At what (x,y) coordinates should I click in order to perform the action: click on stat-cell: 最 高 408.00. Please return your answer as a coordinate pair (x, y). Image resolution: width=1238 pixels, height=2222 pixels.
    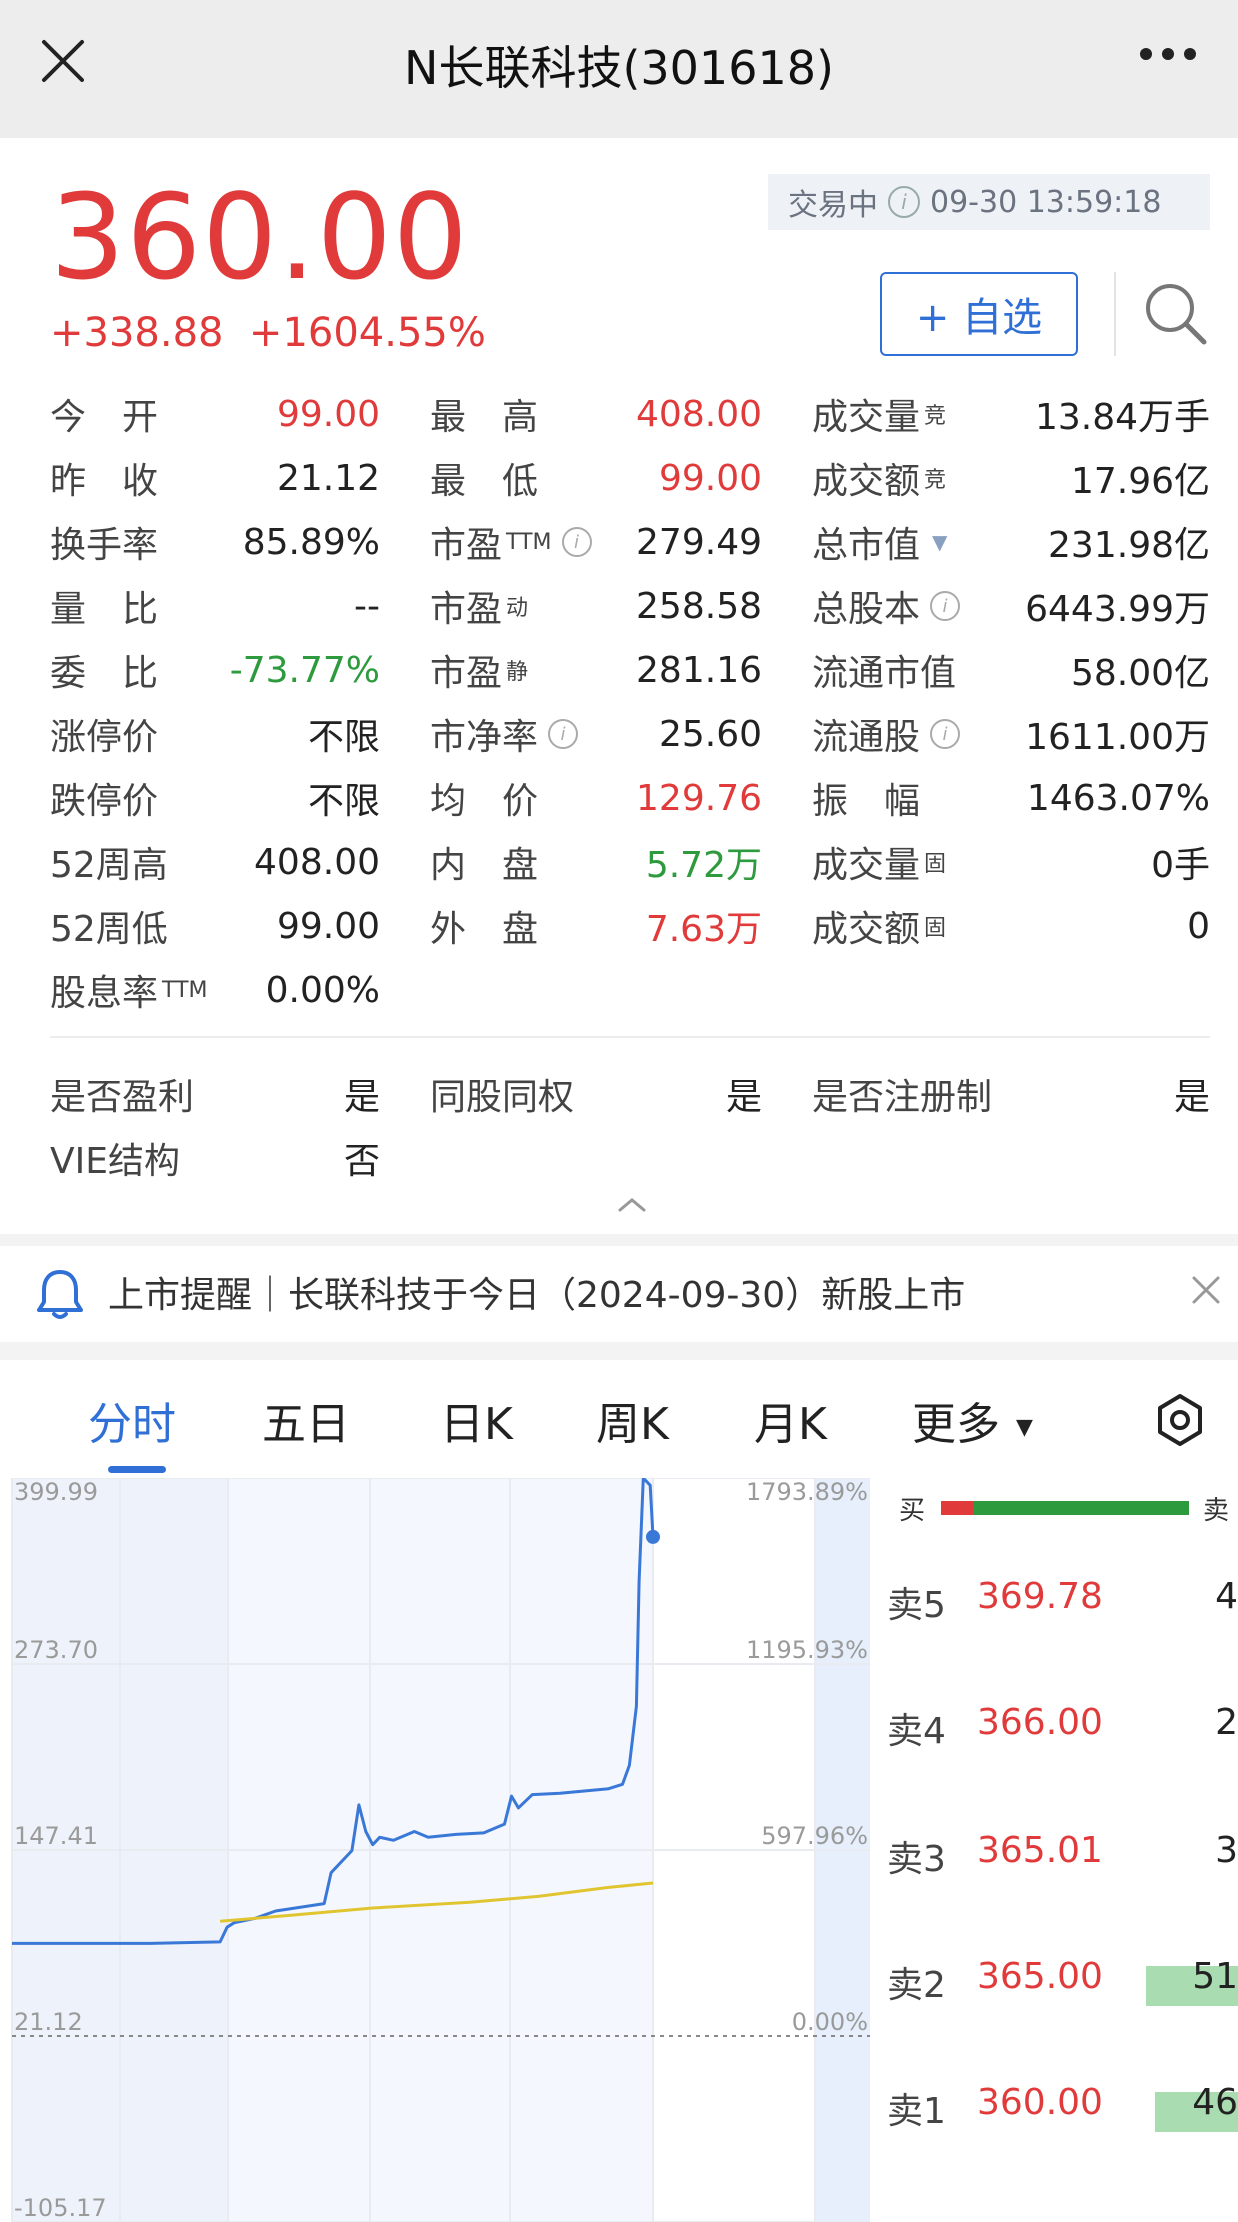
    Looking at the image, I should click on (596, 414).